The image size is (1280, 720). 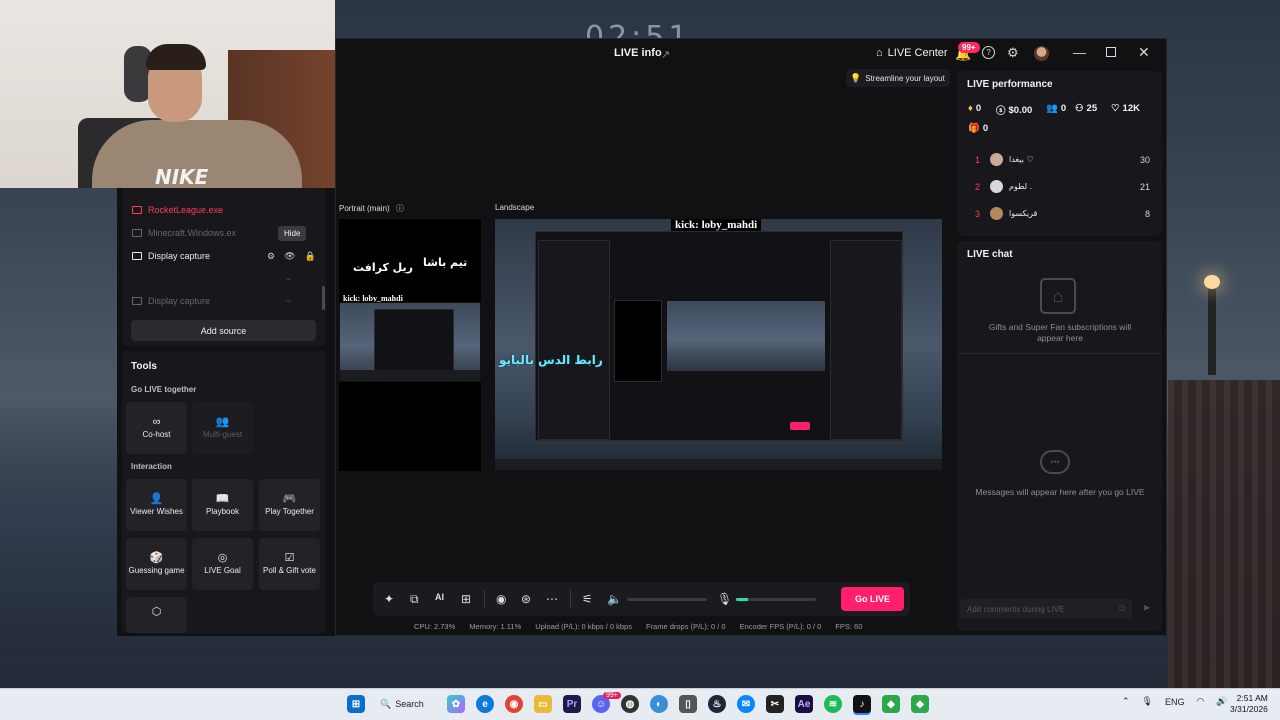 What do you see at coordinates (905, 78) in the screenshot?
I see `layout-tip-text: Streamline your layout` at bounding box center [905, 78].